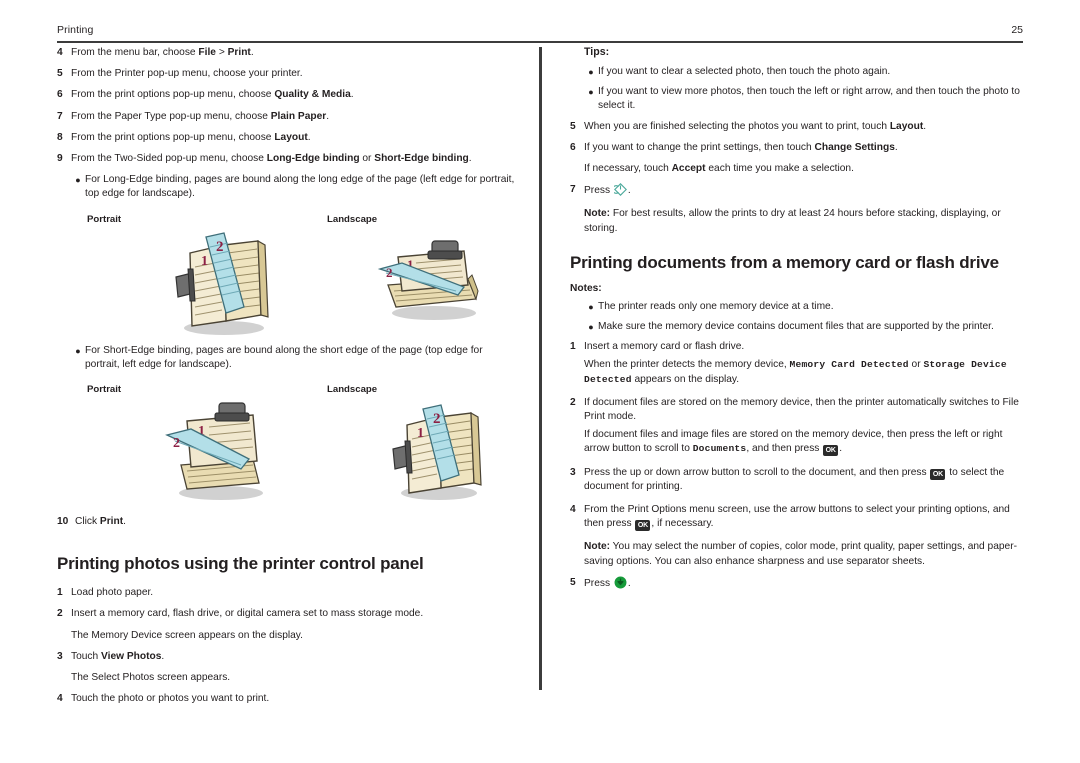 Image resolution: width=1080 pixels, height=763 pixels. What do you see at coordinates (297, 522) in the screenshot?
I see `step-text: Click Print.` at bounding box center [297, 522].